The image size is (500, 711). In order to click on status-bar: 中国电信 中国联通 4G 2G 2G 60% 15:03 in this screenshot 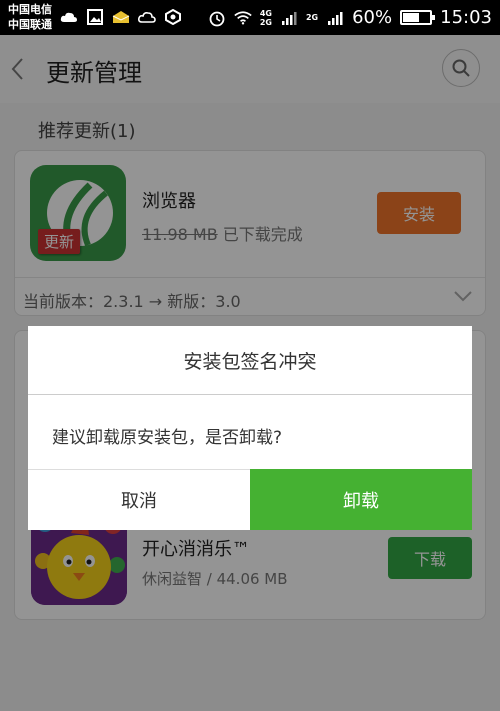, I will do `click(250, 17)`.